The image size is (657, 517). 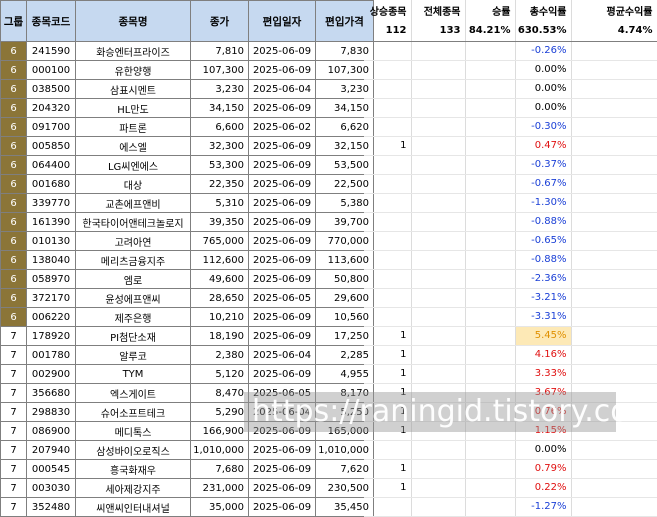 I want to click on cell-close: 5,120, so click(x=219, y=374).